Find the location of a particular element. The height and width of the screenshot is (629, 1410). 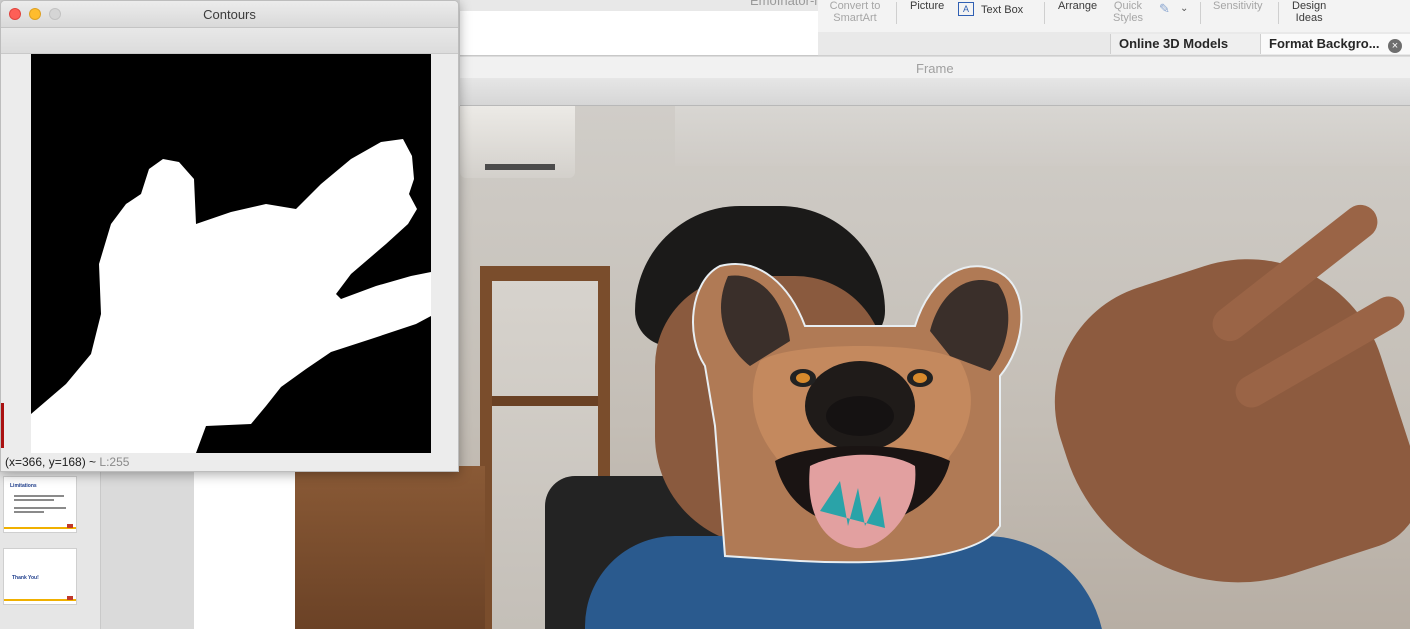

close-circle-icon: × is located at coordinates (1395, 46).